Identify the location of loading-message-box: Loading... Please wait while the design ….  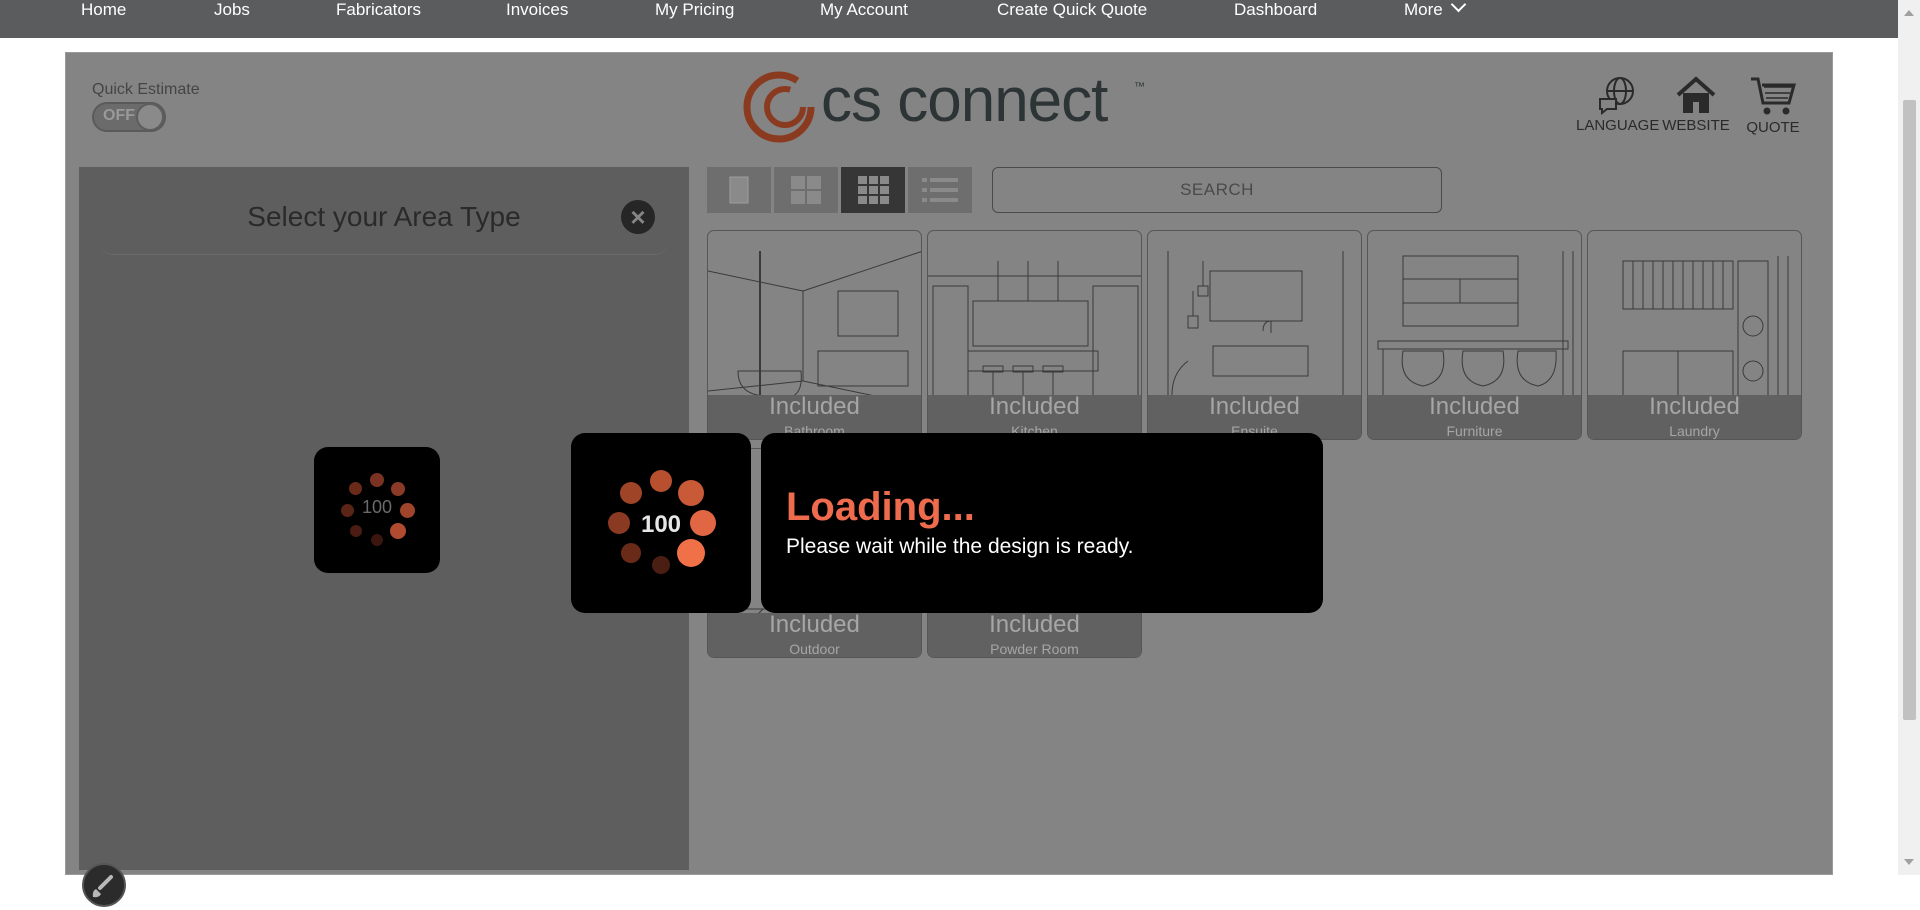
(1042, 523).